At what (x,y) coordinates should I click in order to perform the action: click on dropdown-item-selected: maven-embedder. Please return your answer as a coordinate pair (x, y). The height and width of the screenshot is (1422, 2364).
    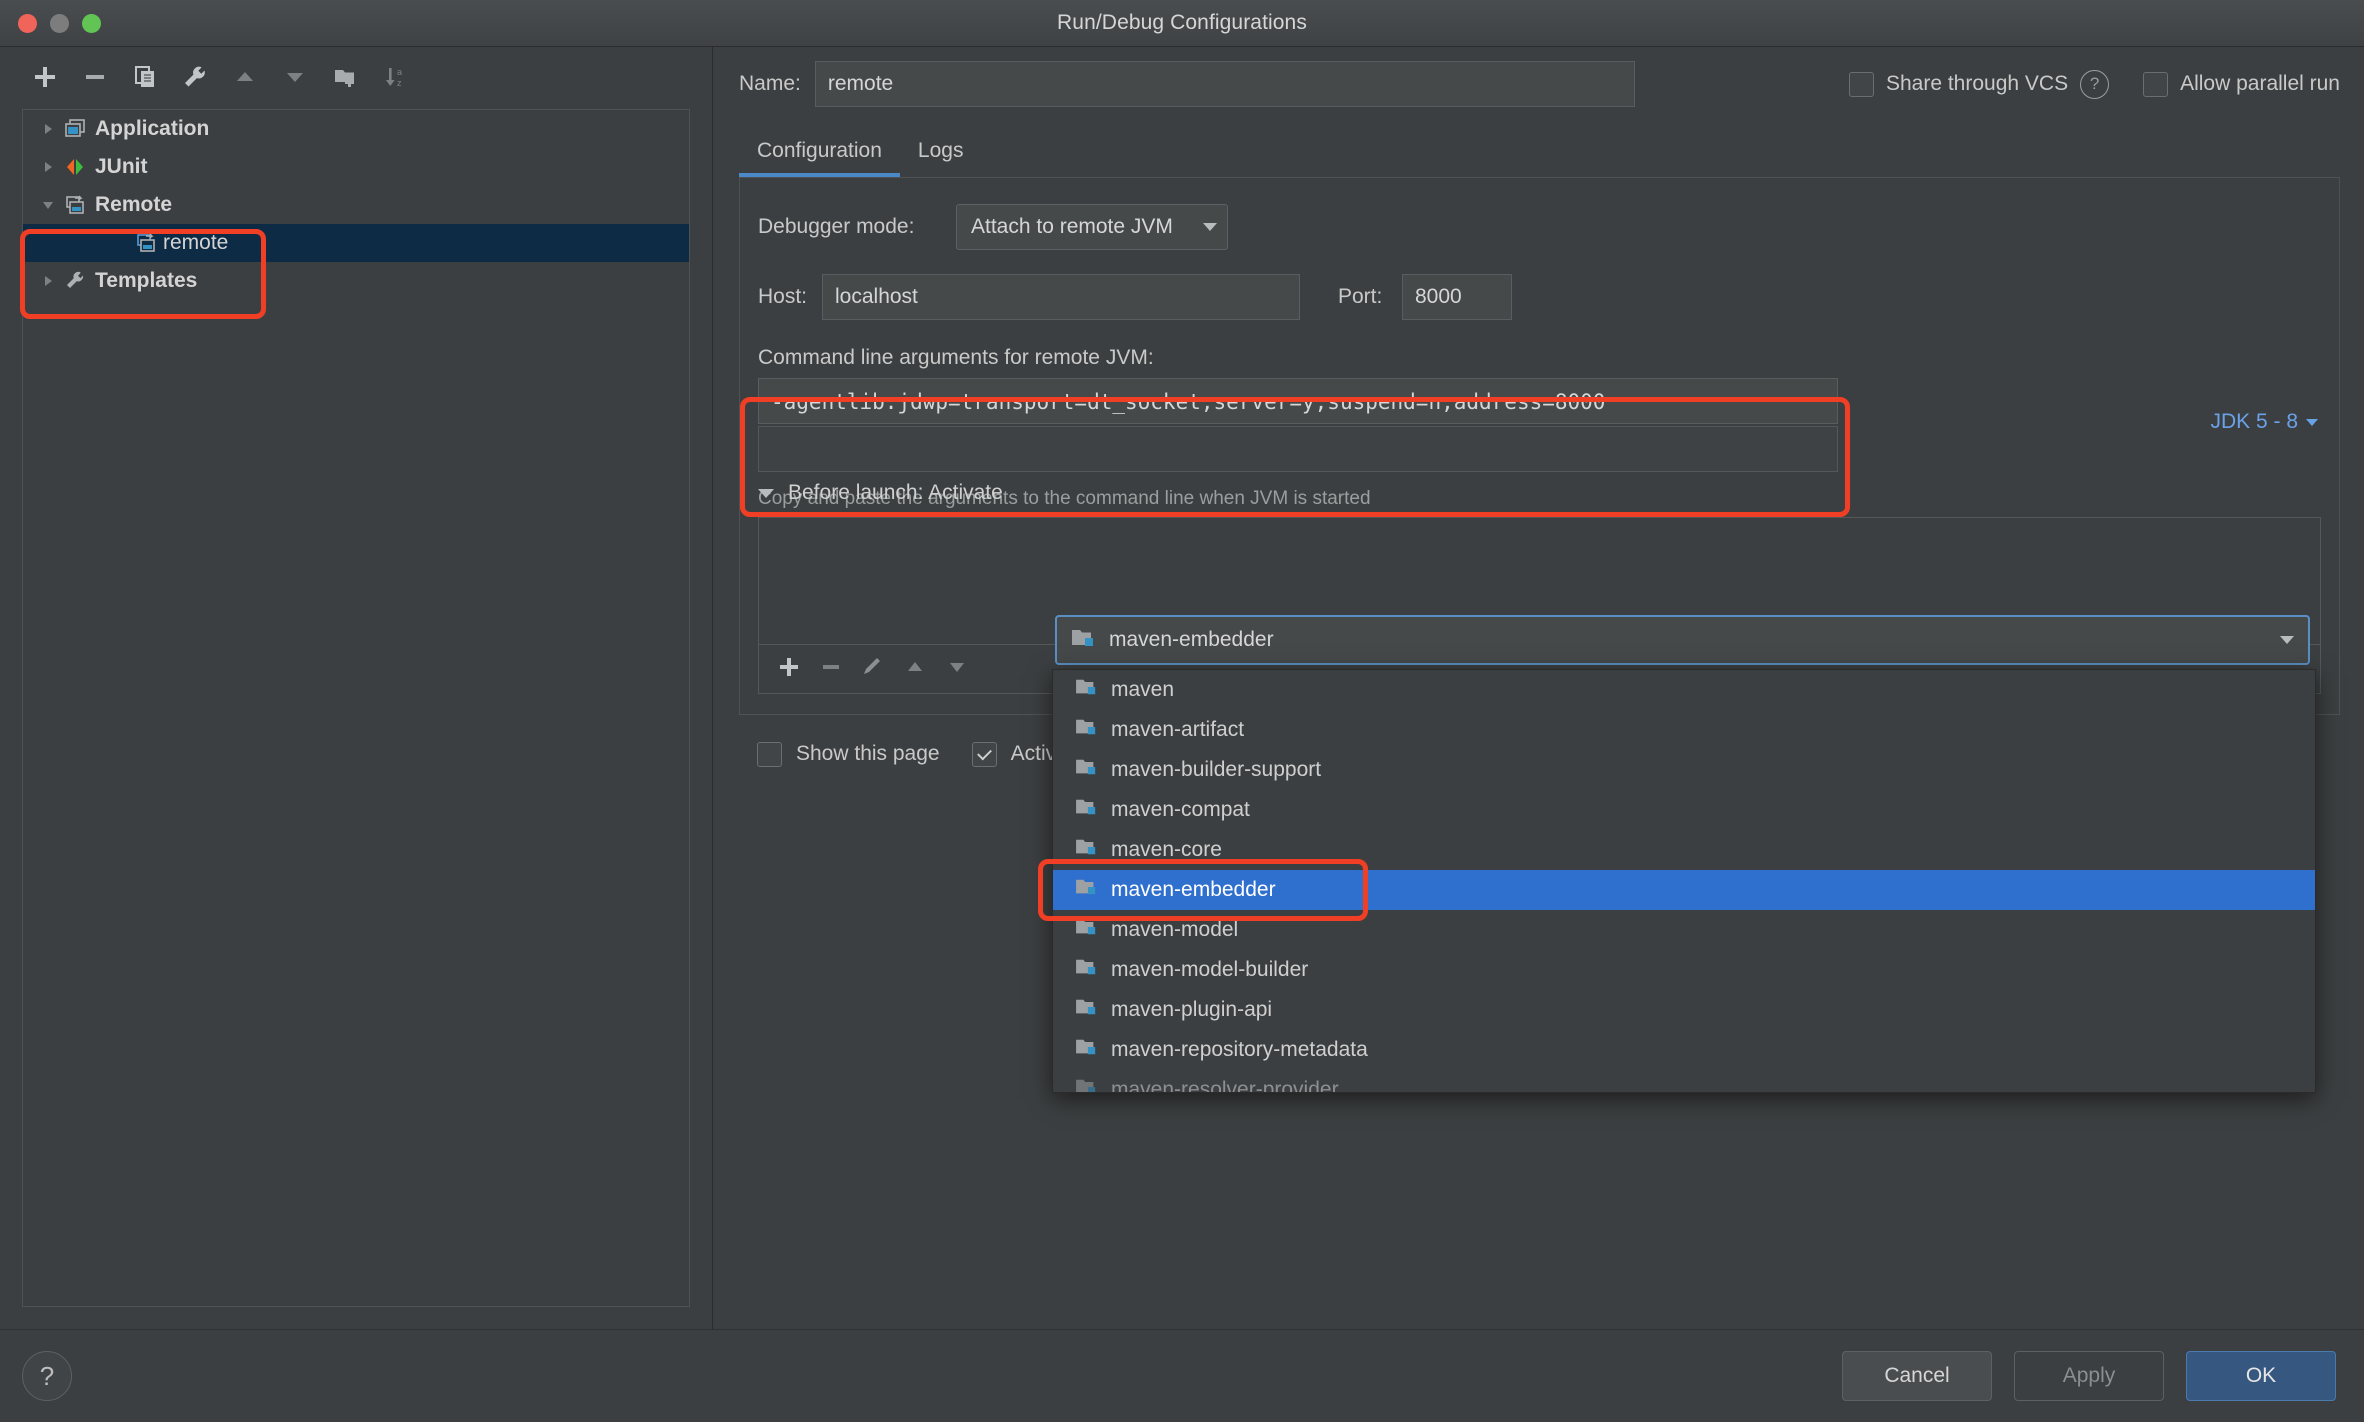
    Looking at the image, I should click on (1684, 890).